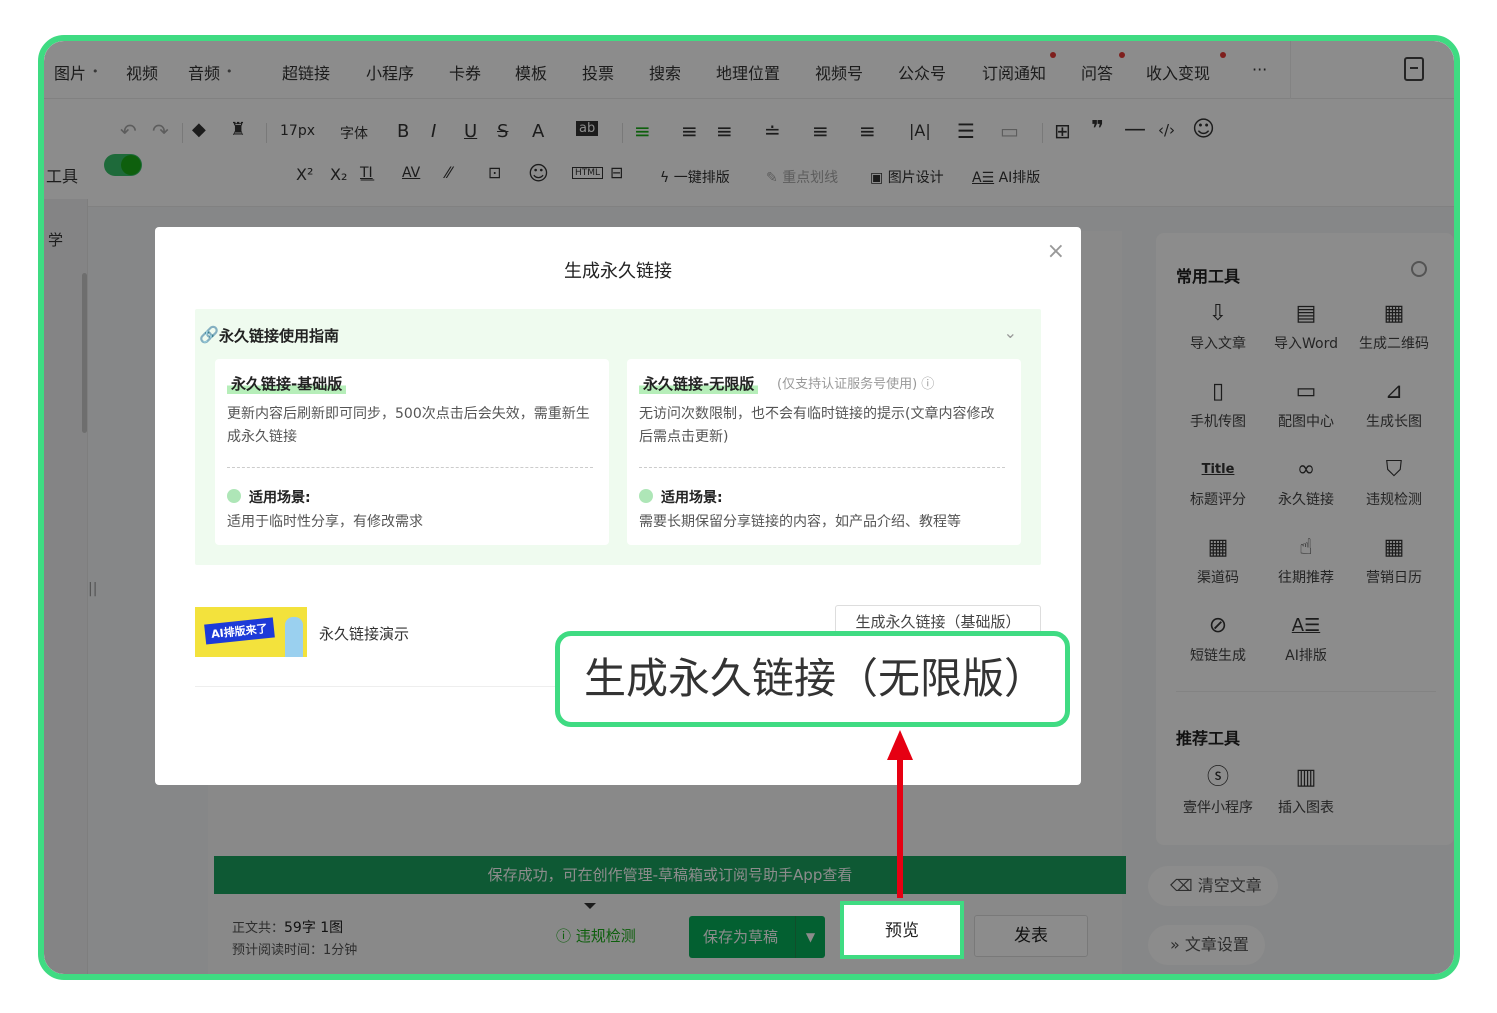  What do you see at coordinates (927, 384) in the screenshot?
I see `help-icon: ⓘ` at bounding box center [927, 384].